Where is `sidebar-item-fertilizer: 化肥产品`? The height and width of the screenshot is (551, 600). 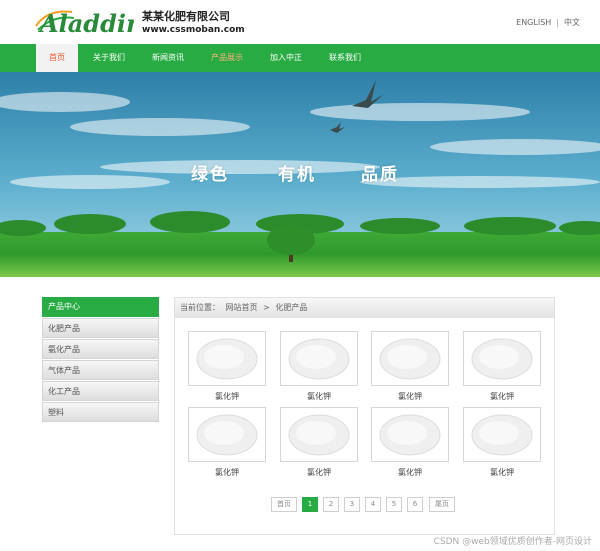
sidebar-item-fertilizer: 化肥产品 is located at coordinates (100, 328).